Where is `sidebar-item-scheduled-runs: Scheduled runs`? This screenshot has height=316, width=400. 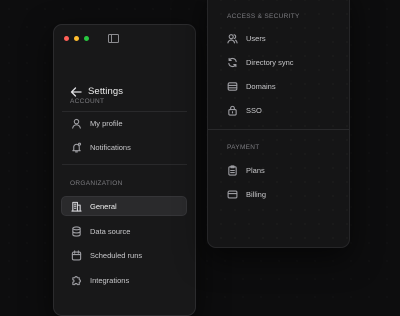 sidebar-item-scheduled-runs: Scheduled runs is located at coordinates (124, 255).